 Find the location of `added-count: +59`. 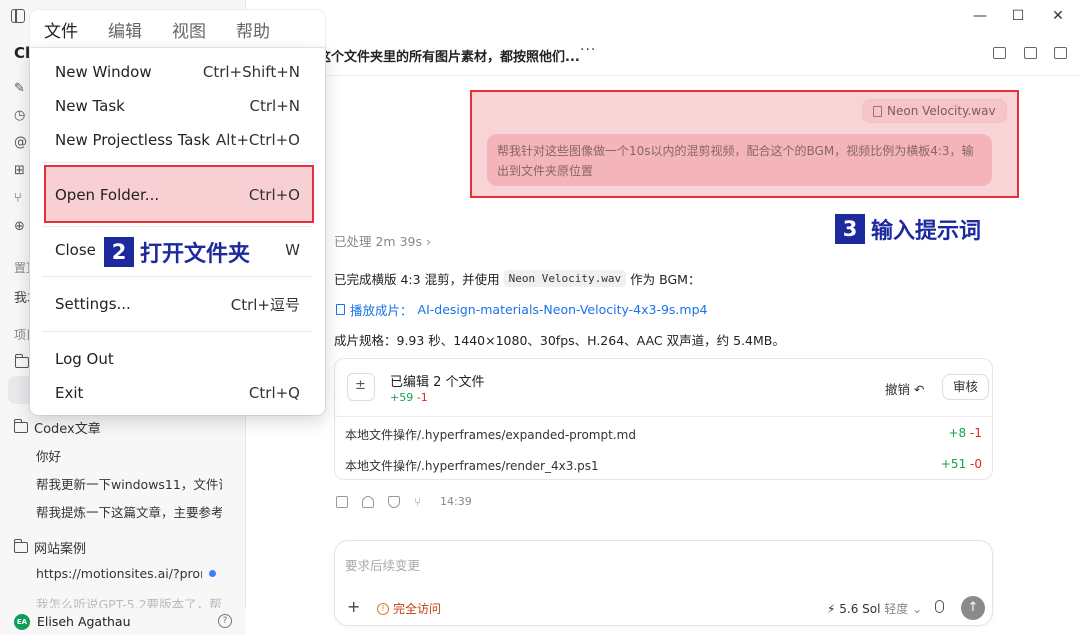

added-count: +59 is located at coordinates (402, 397).